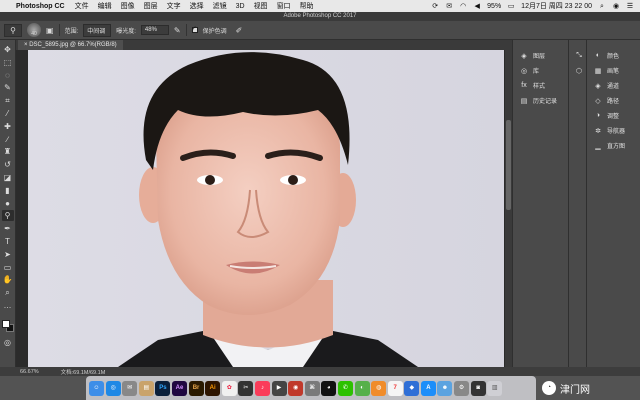  Describe the element at coordinates (196, 388) in the screenshot. I see `bridge-icon: Br` at that location.